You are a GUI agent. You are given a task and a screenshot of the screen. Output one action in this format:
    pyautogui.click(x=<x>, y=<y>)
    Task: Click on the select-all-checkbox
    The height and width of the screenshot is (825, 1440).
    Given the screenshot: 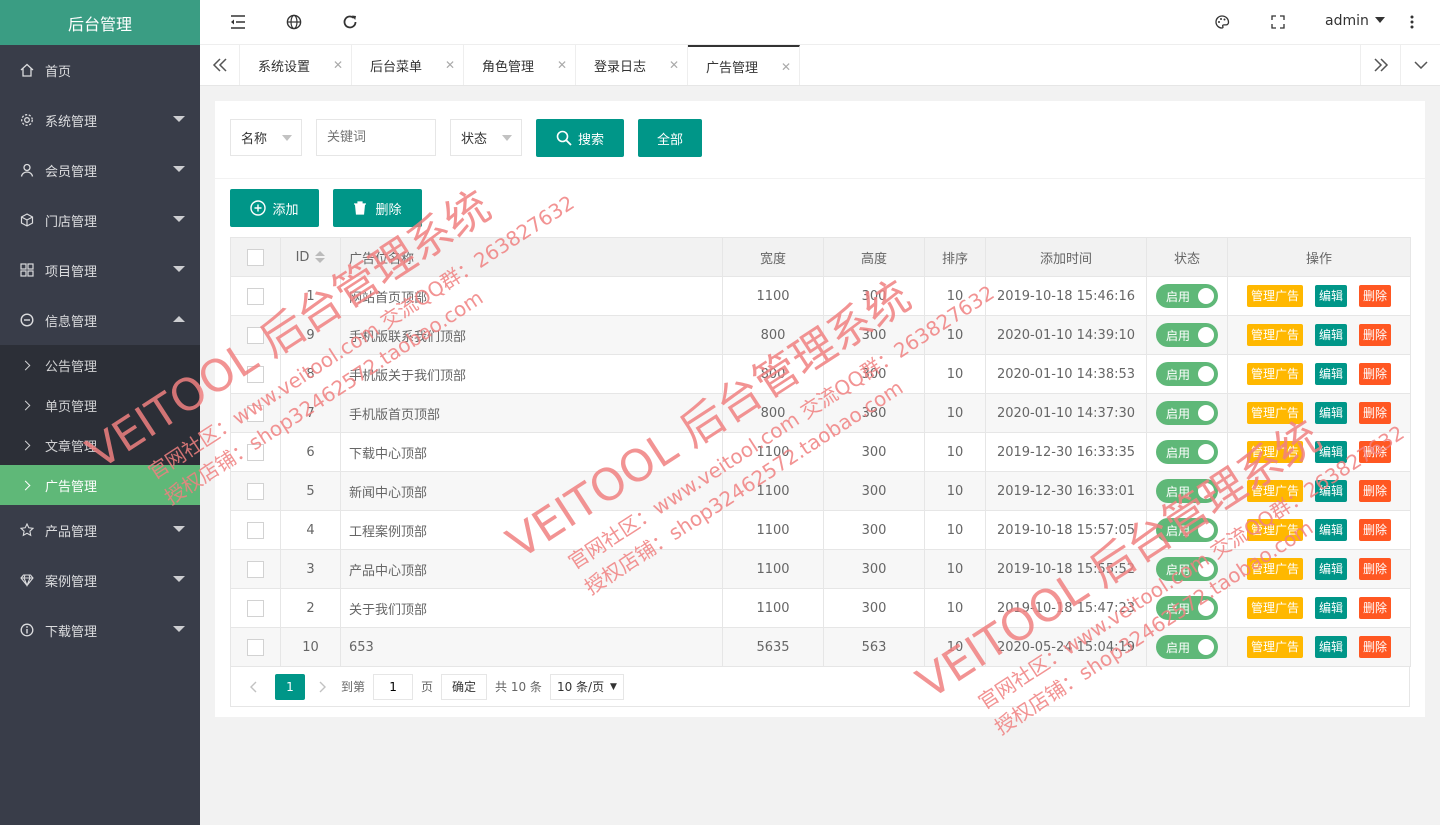 What is the action you would take?
    pyautogui.click(x=255, y=257)
    